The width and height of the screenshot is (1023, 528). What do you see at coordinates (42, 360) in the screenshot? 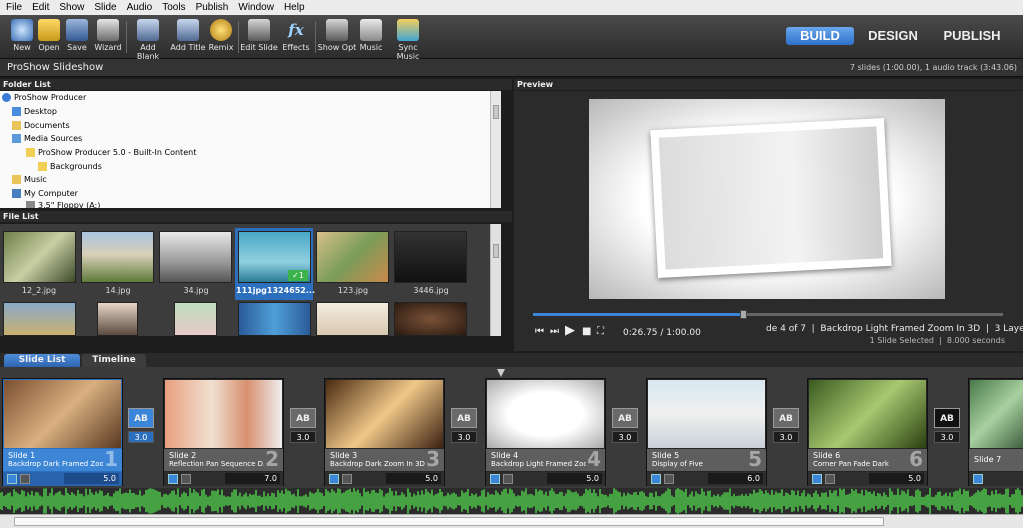
I see `tab-slide-list: Slide List` at bounding box center [42, 360].